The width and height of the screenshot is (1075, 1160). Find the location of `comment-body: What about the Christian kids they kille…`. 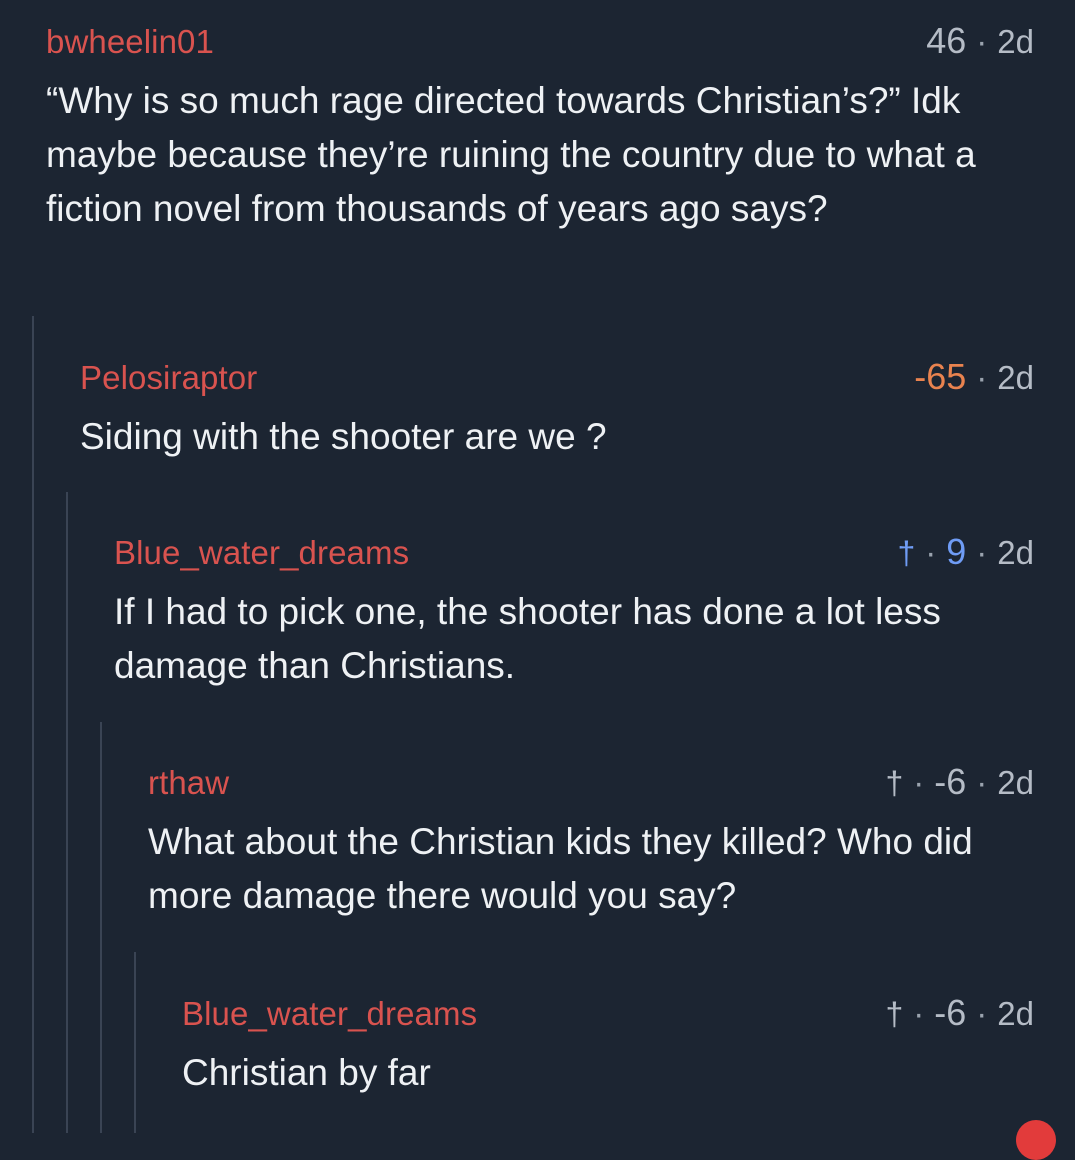

comment-body: What about the Christian kids they kille… is located at coordinates (560, 868).